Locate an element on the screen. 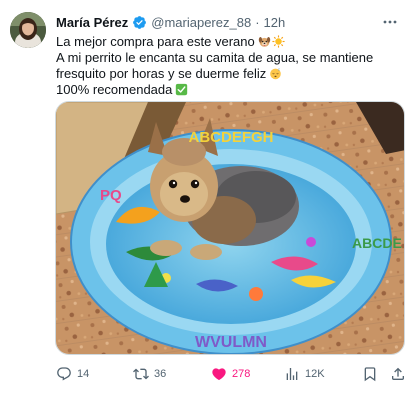 Image resolution: width=416 pixels, height=416 pixels. avatar-image is located at coordinates (28, 30).